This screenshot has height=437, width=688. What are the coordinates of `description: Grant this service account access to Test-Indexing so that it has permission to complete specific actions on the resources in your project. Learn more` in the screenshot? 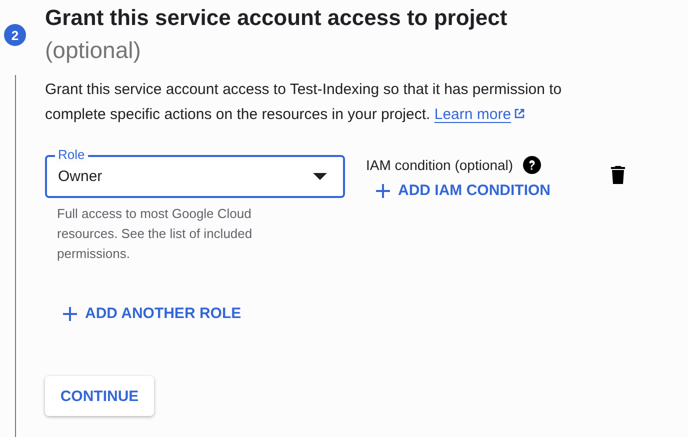 It's located at (304, 102).